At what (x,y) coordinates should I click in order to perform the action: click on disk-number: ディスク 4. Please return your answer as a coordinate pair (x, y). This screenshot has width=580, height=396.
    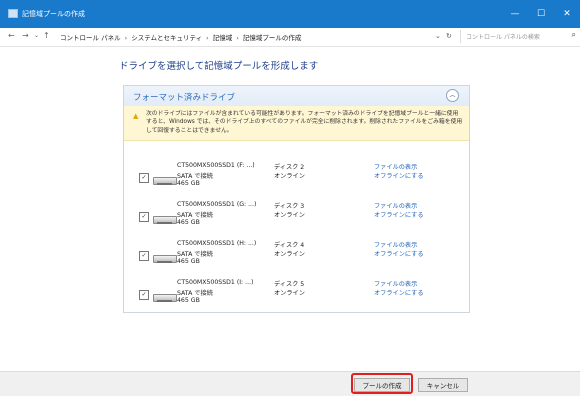
    Looking at the image, I should click on (289, 245).